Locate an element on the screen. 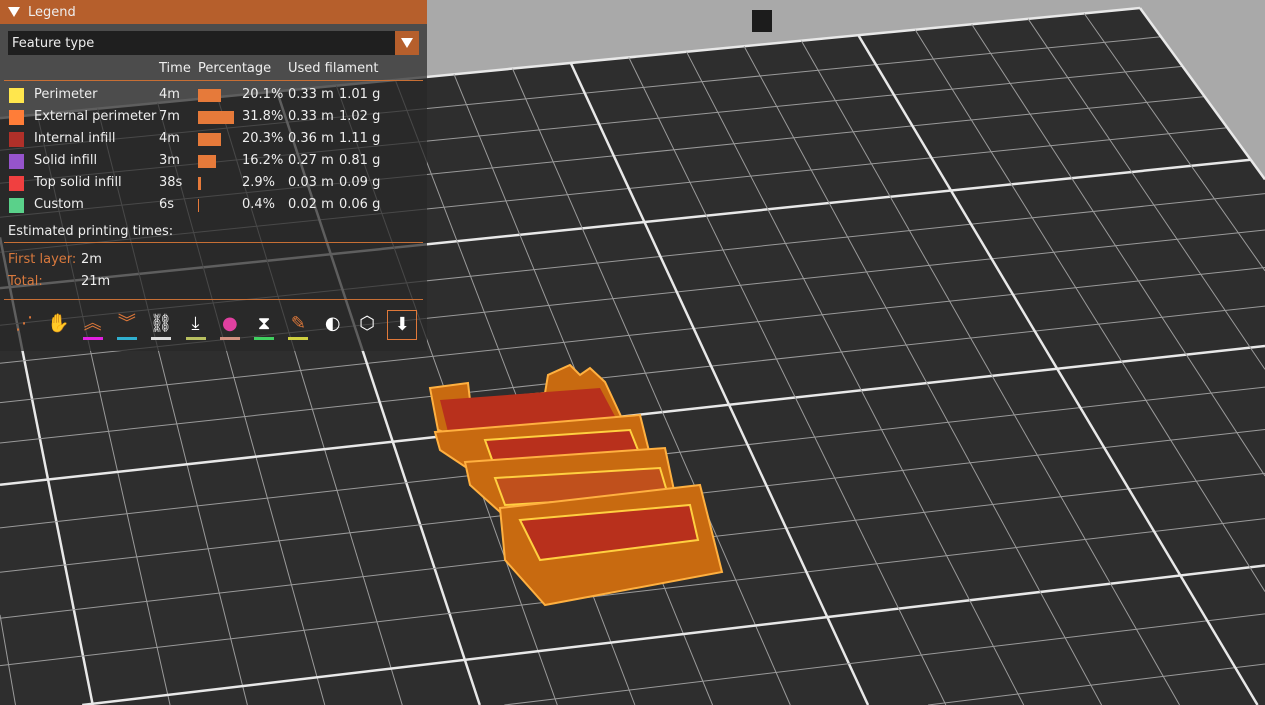 This screenshot has height=705, width=1265. seams-icon: ⛓ is located at coordinates (161, 323).